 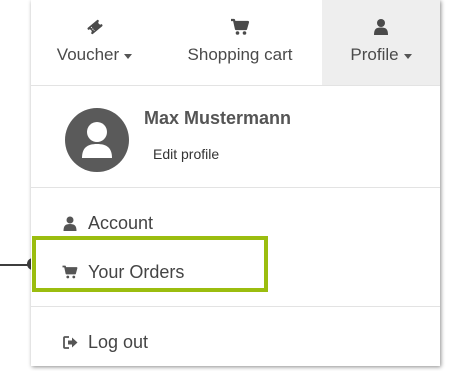 I want to click on nav-shopping-cart: Shopping cart, so click(x=240, y=42).